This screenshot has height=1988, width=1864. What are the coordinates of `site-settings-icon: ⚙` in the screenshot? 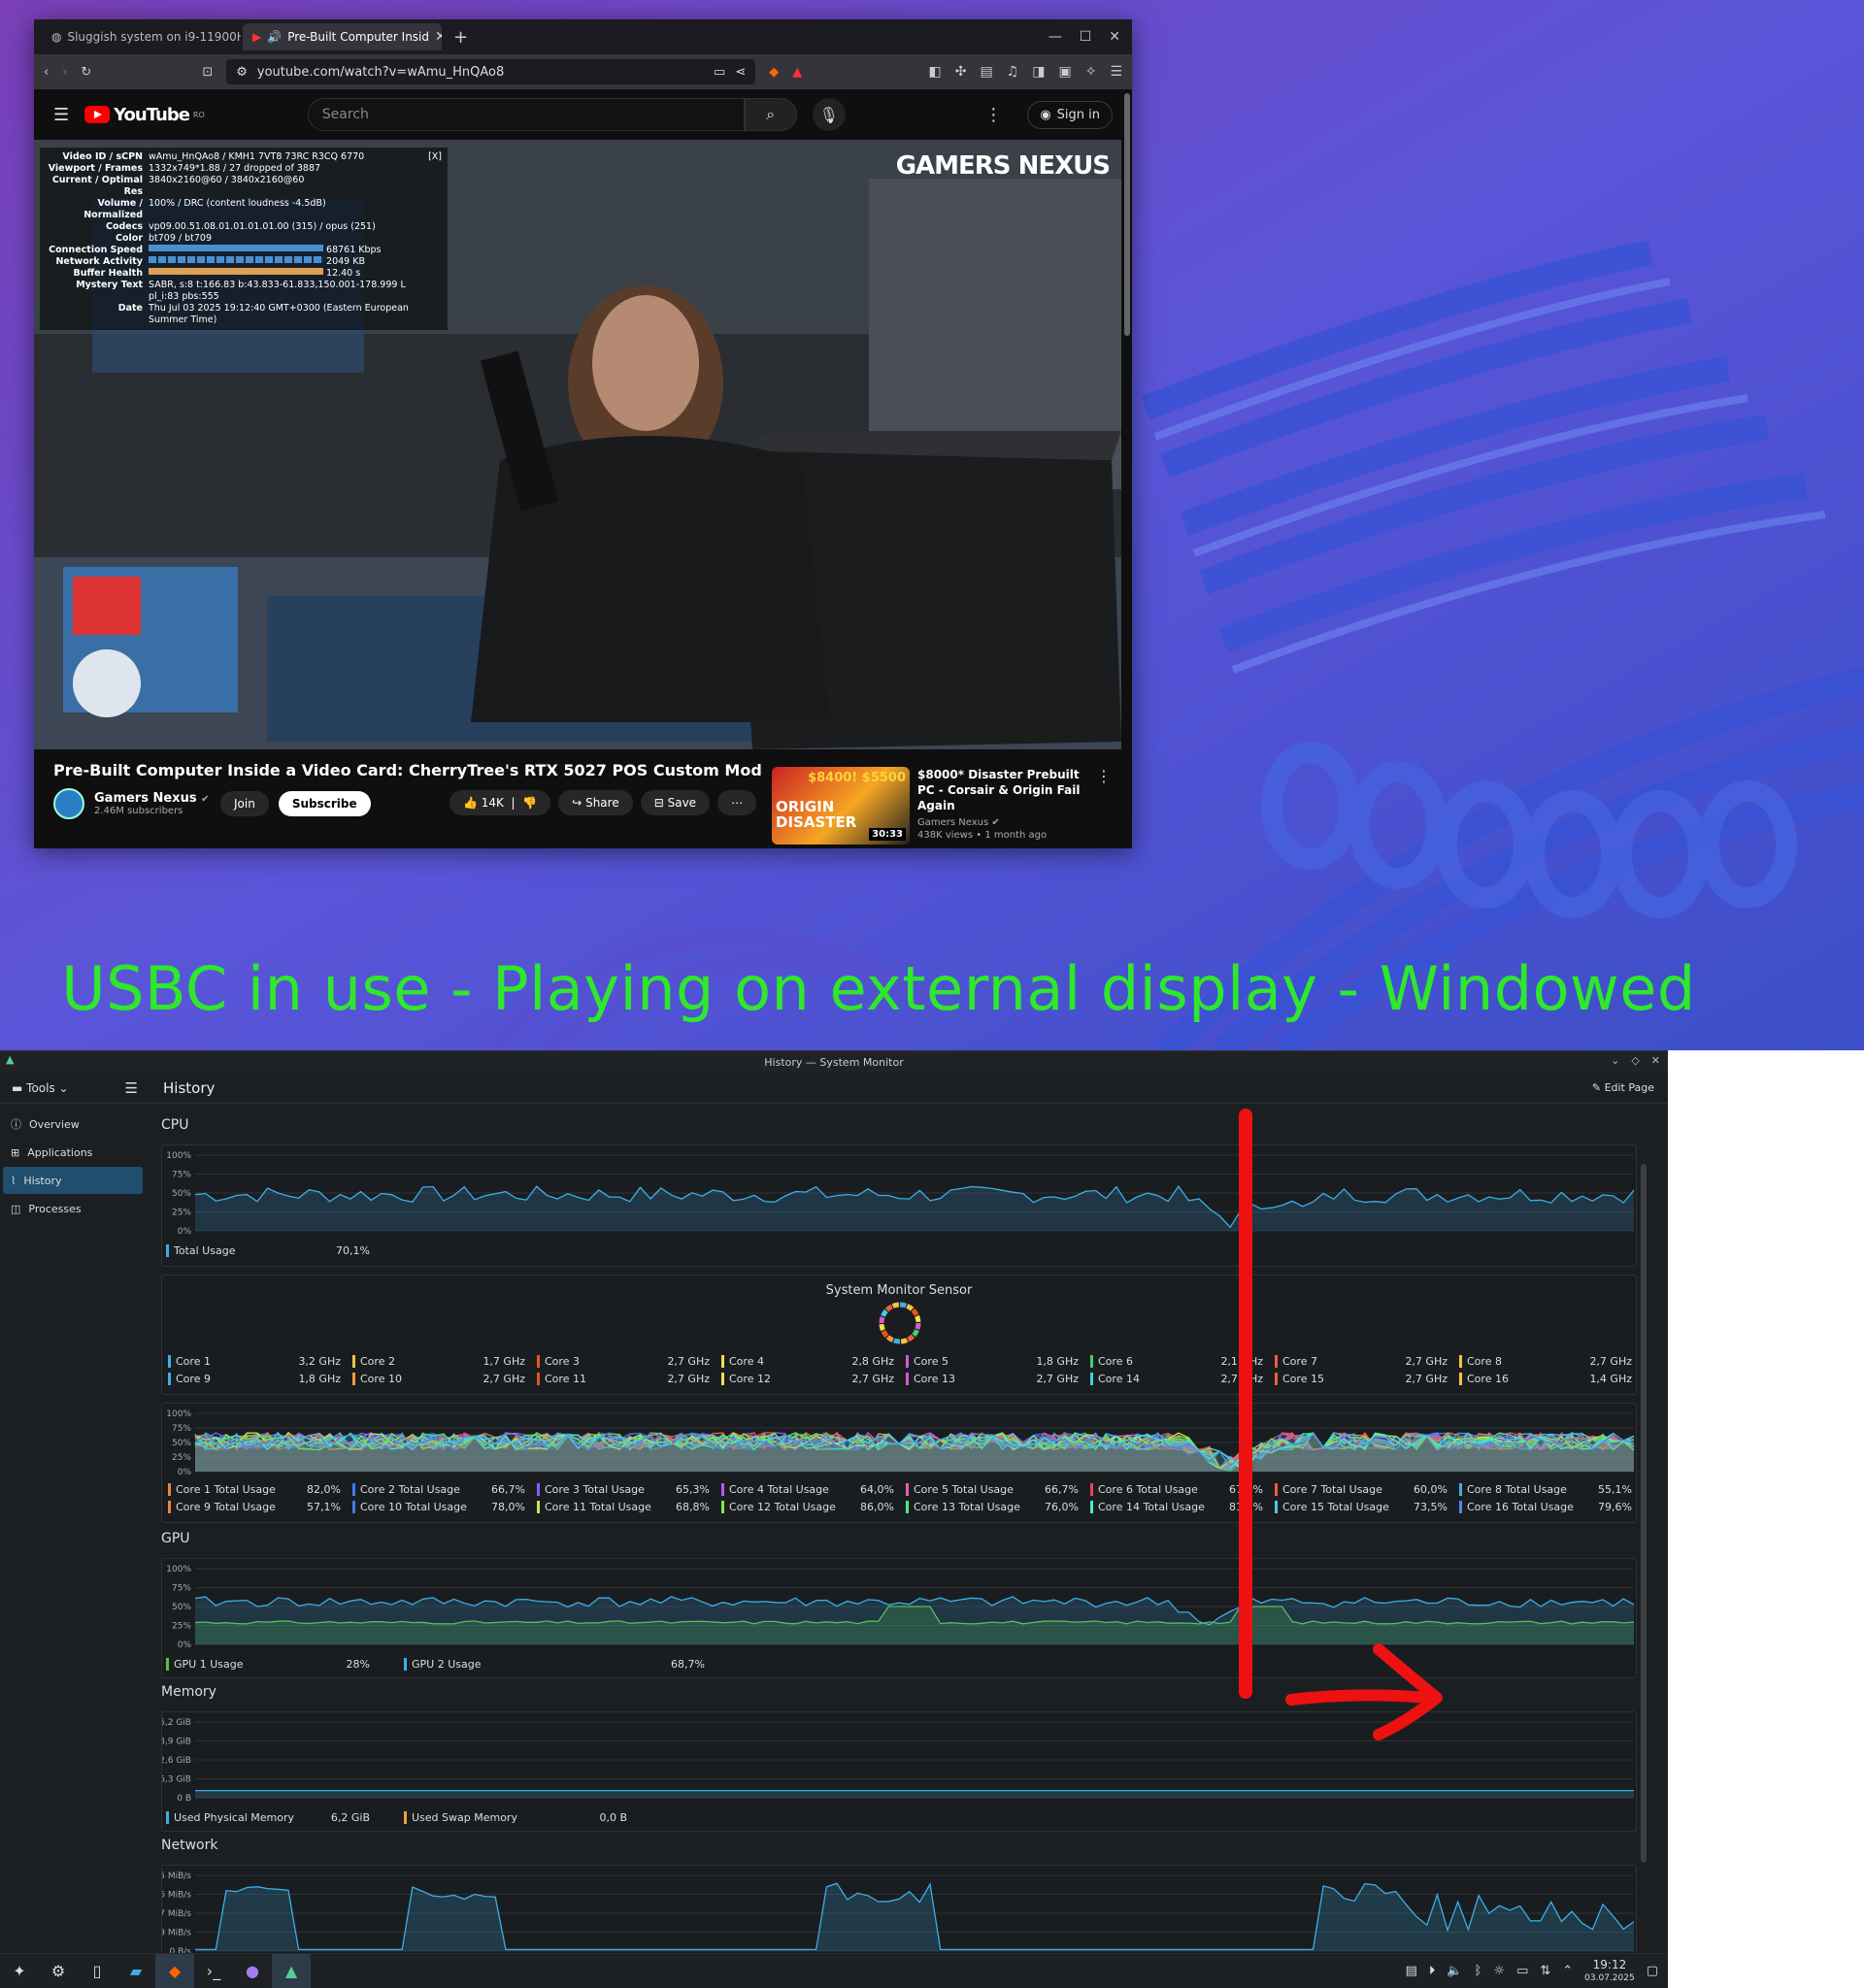 It's located at (242, 72).